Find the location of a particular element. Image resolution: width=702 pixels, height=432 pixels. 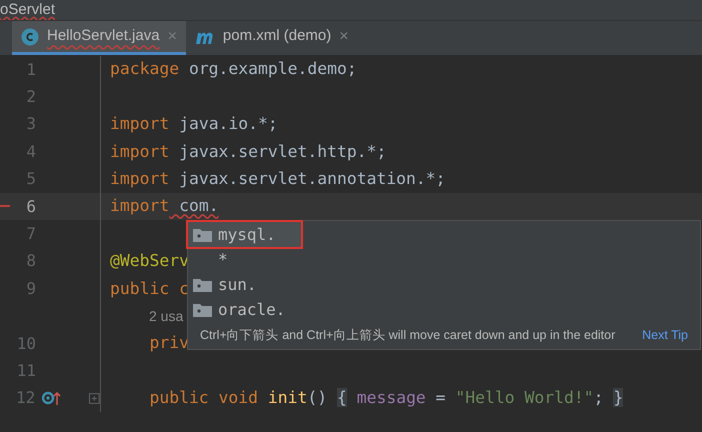

code-line: public c is located at coordinates (149, 289).